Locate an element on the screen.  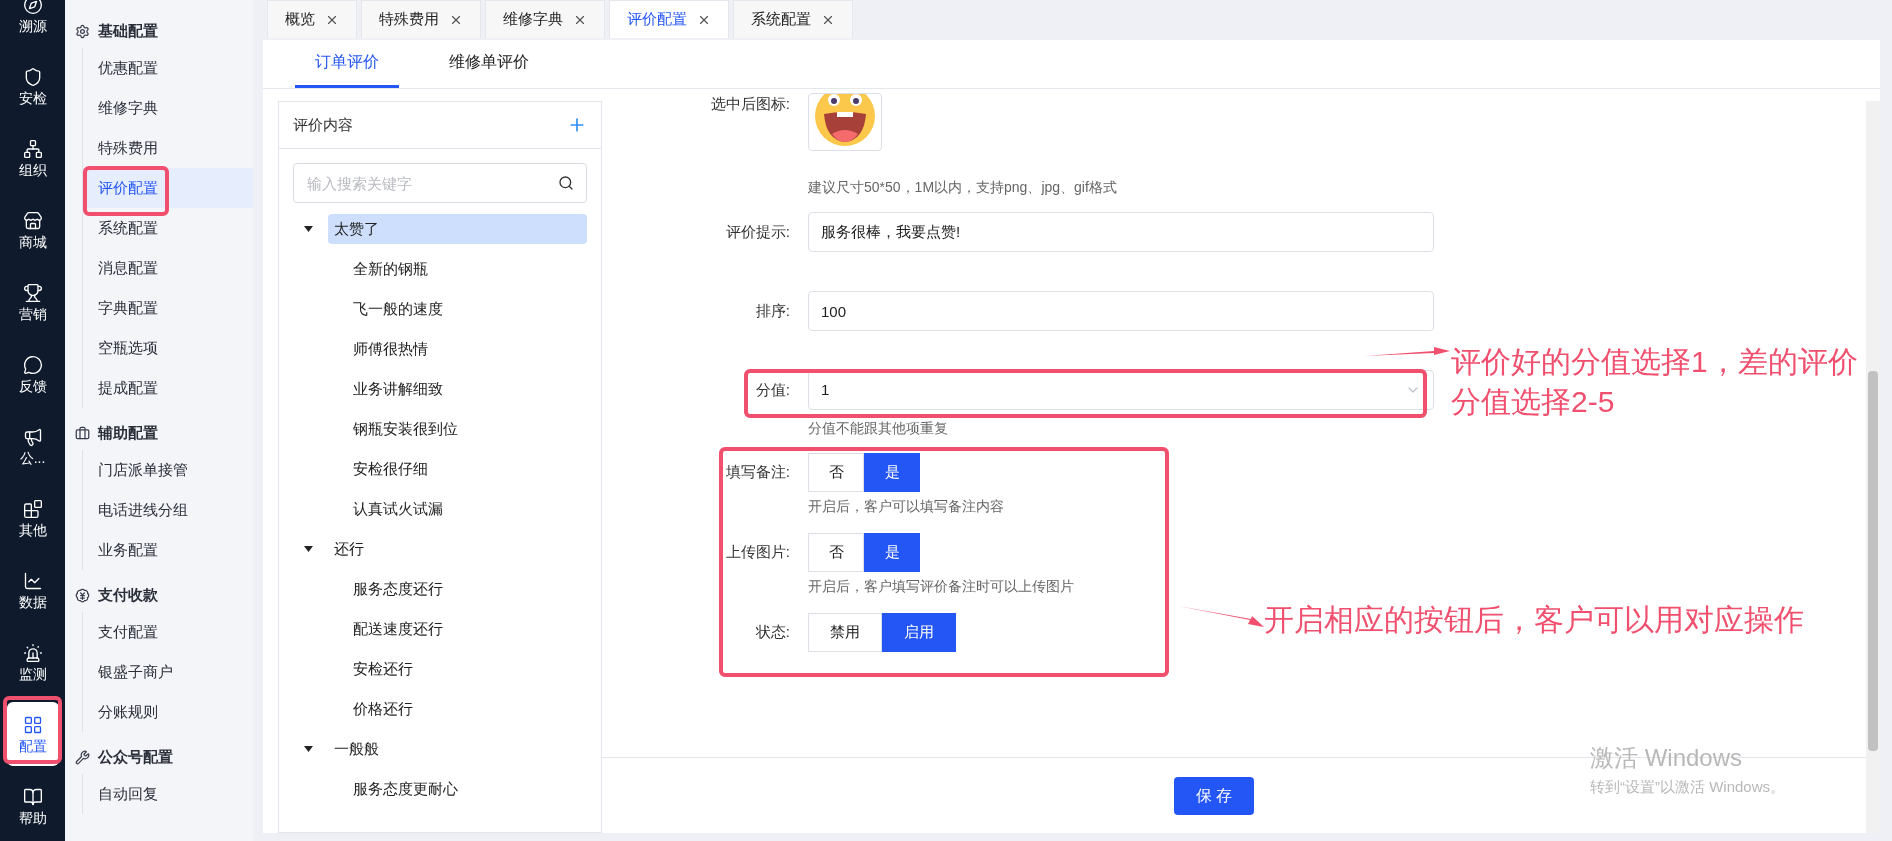
tree-leaf: 业务讲解细致 is located at coordinates (398, 389).